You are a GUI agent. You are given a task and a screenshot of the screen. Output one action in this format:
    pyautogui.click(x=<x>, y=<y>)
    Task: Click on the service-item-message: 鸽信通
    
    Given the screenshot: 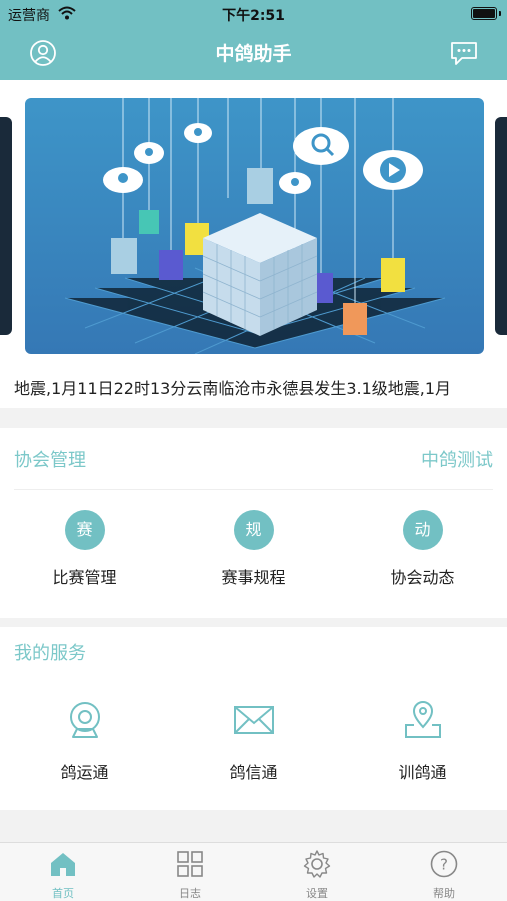 What is the action you would take?
    pyautogui.click(x=253, y=740)
    